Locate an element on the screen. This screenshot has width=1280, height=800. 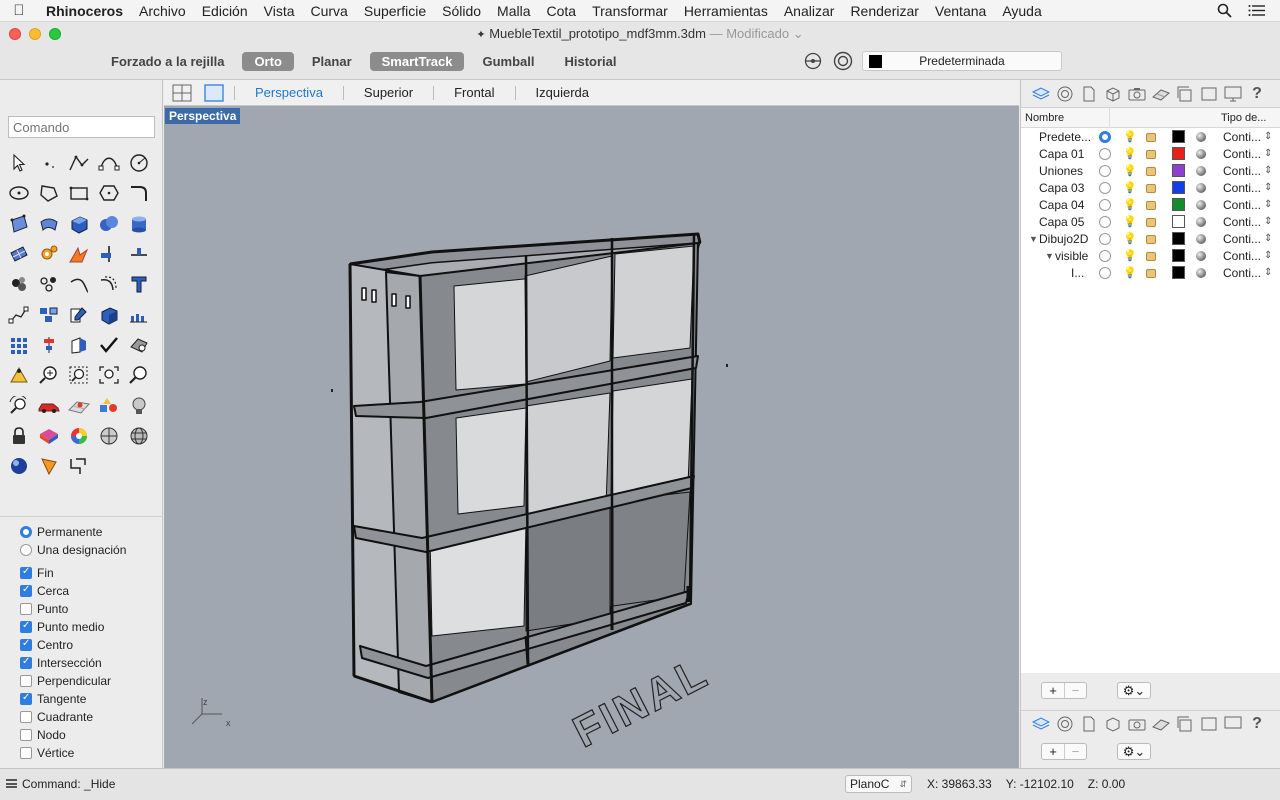
grid-snap-toggle: Forzado a la rejilla is located at coordinates (167, 61).